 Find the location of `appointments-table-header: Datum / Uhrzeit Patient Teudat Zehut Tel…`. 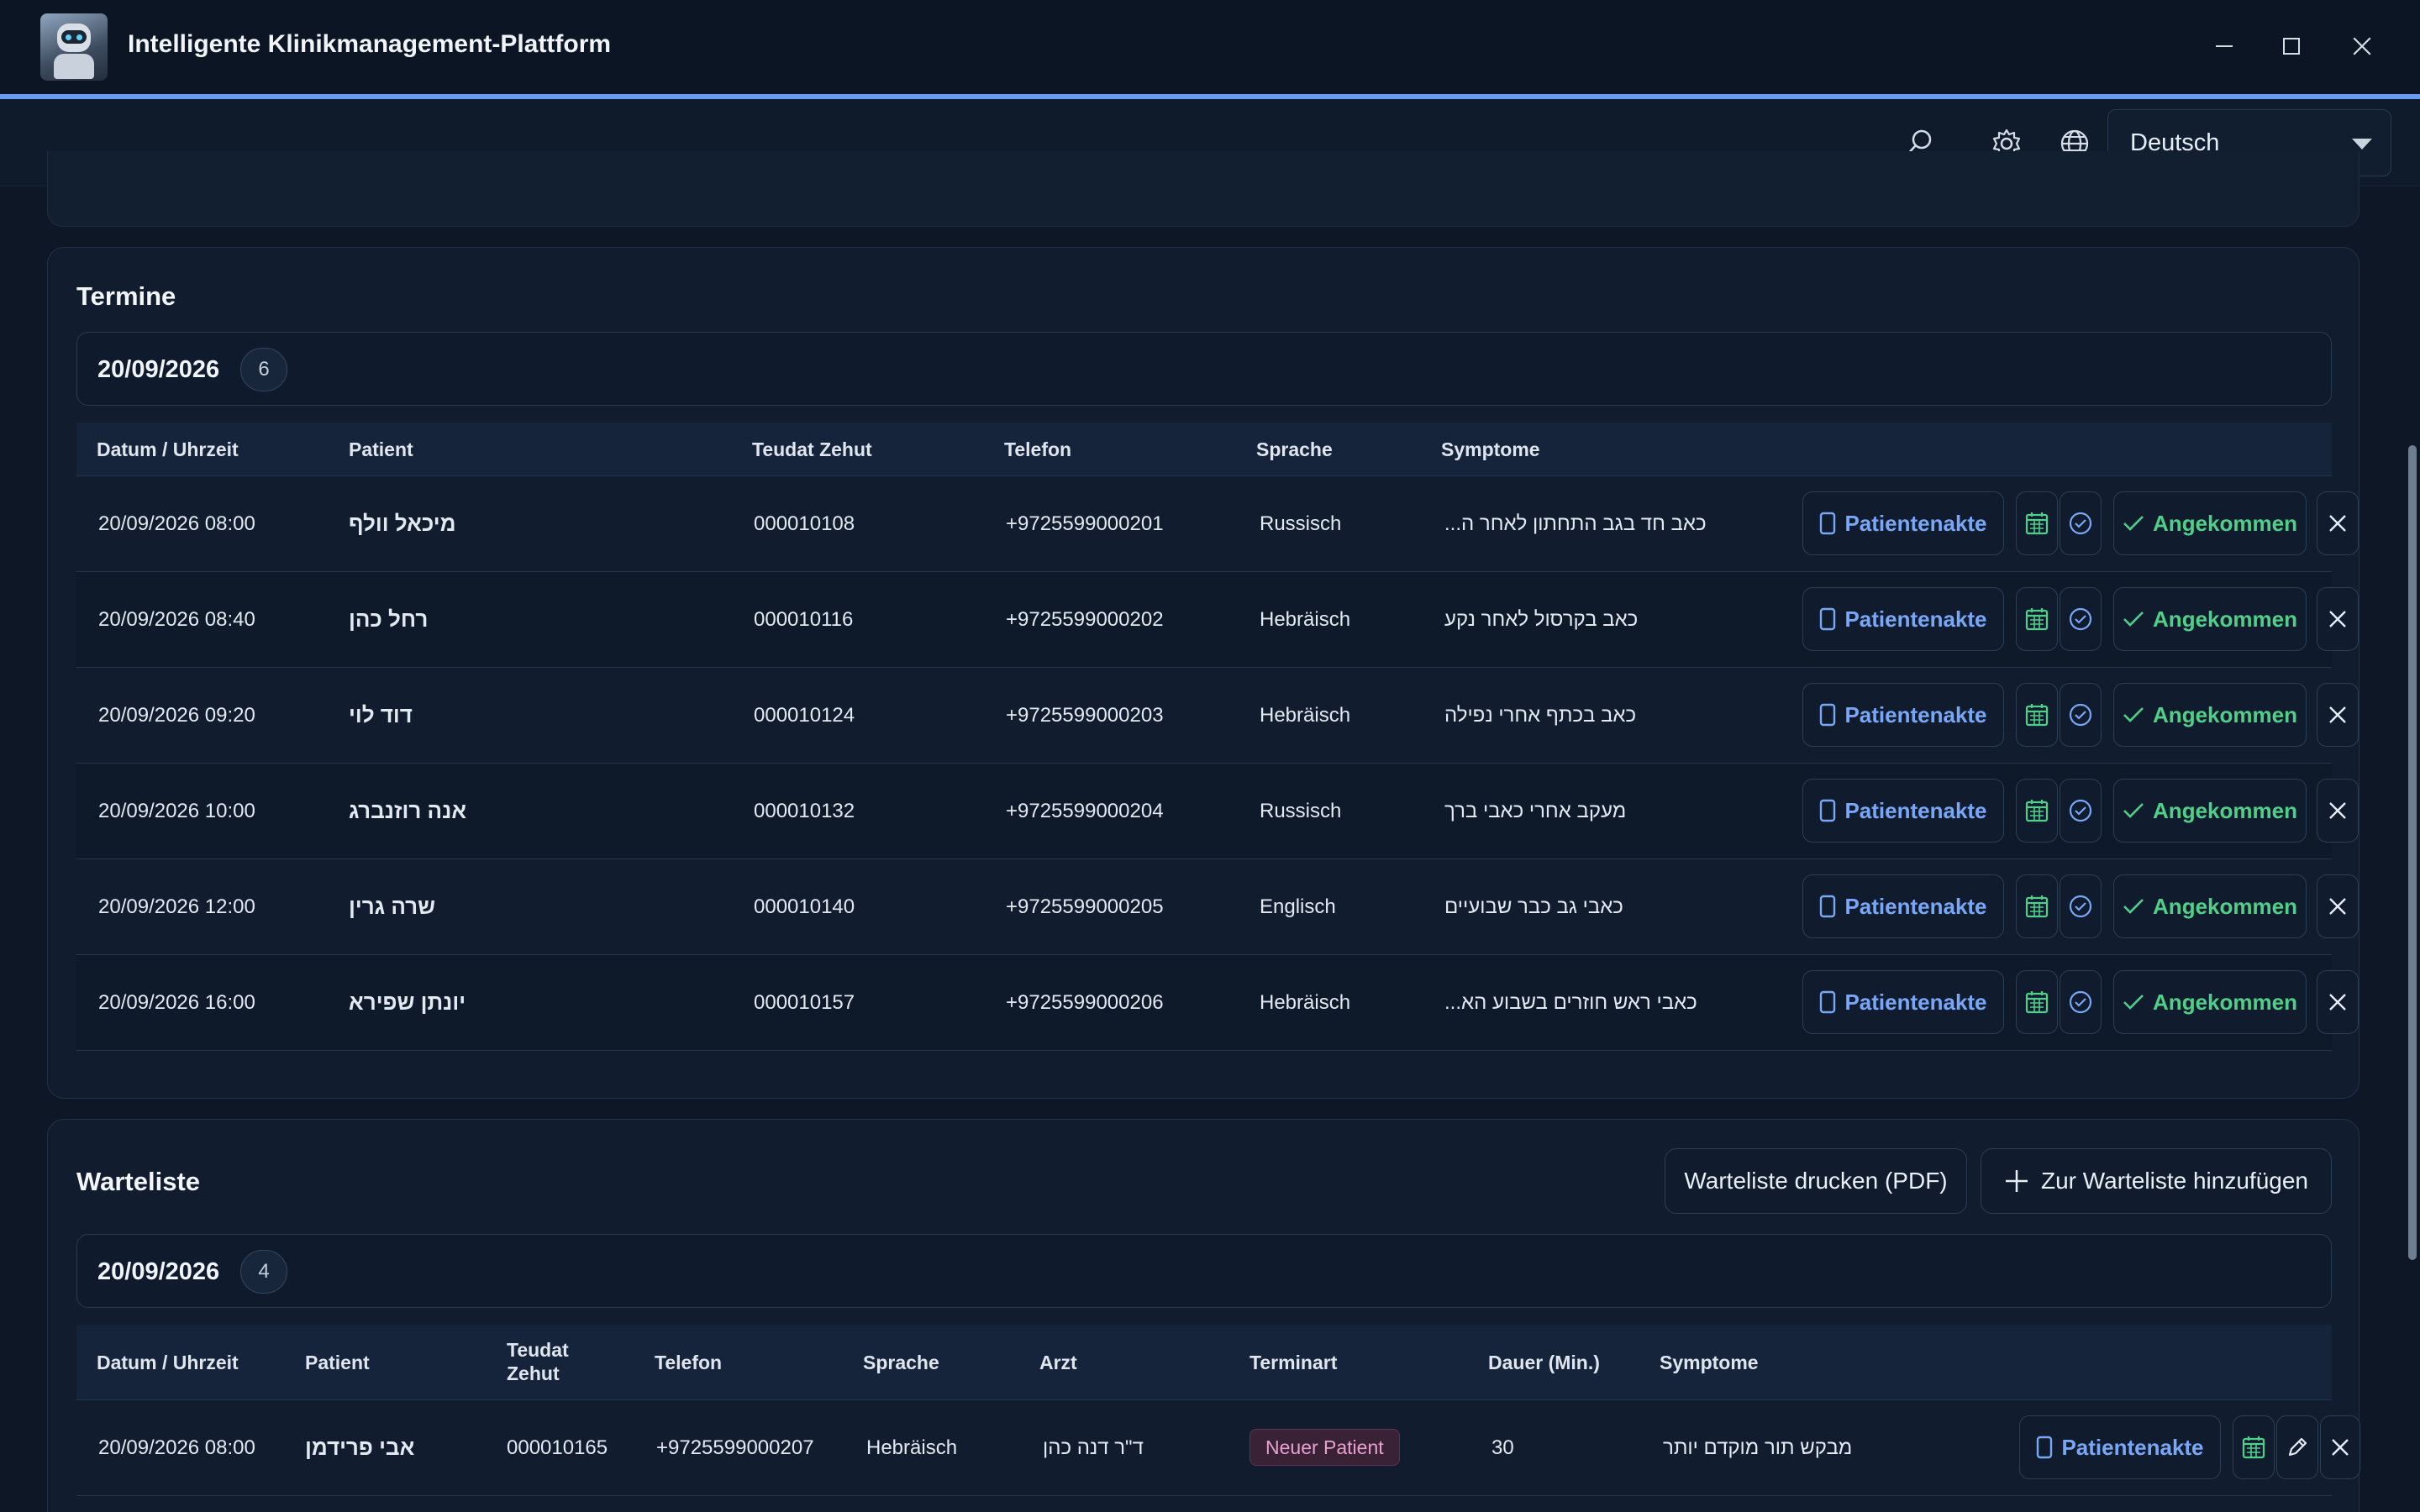

appointments-table-header: Datum / Uhrzeit Patient Teudat Zehut Tel… is located at coordinates (1204, 449).